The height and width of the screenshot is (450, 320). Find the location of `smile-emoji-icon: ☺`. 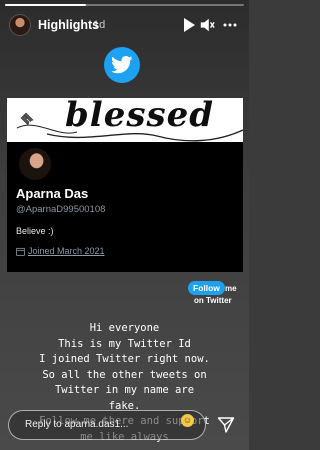

smile-emoji-icon: ☺ is located at coordinates (187, 420).